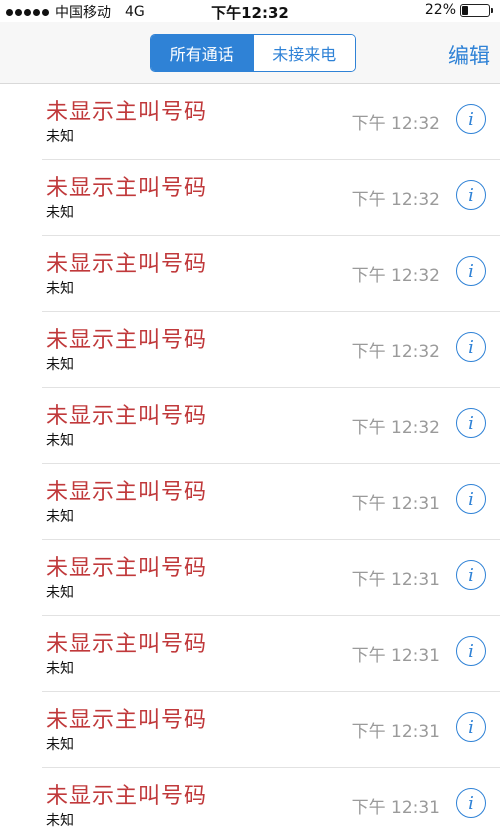 This screenshot has height=830, width=500. Describe the element at coordinates (303, 53) in the screenshot. I see `tab-missed-calls: 未接来电` at that location.